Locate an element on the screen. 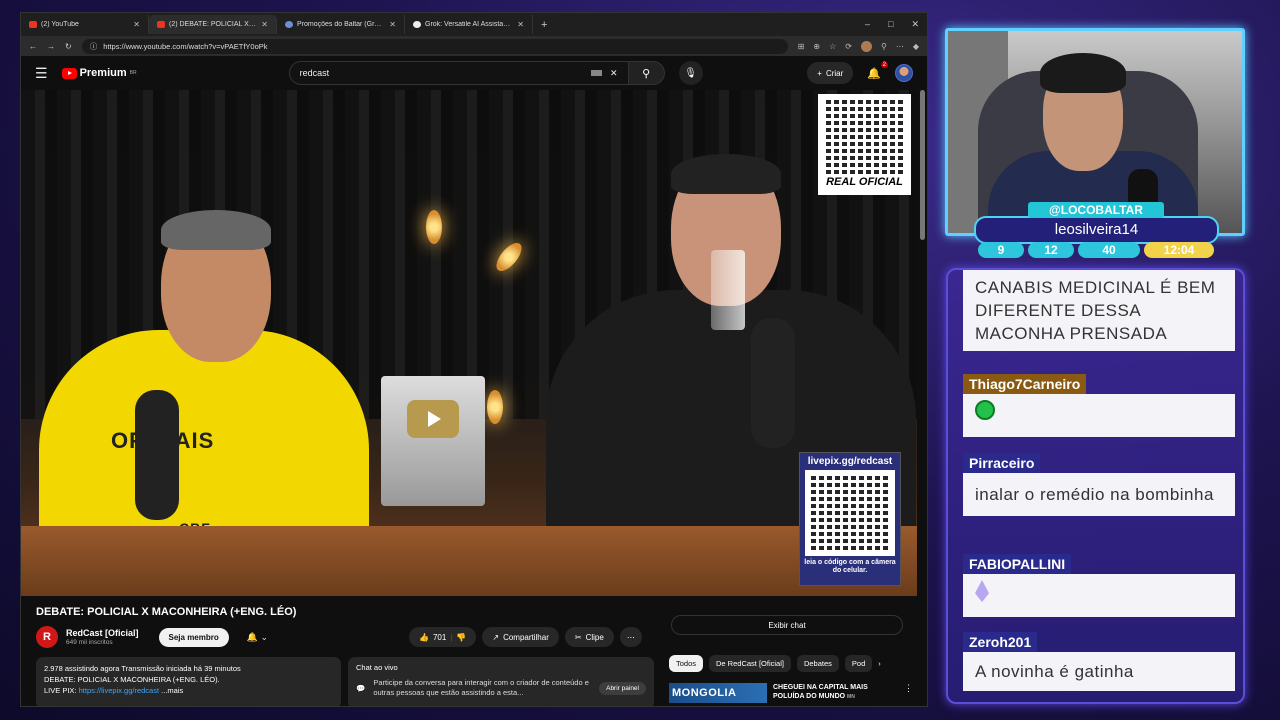  chevron-right-icon: › is located at coordinates (879, 663).